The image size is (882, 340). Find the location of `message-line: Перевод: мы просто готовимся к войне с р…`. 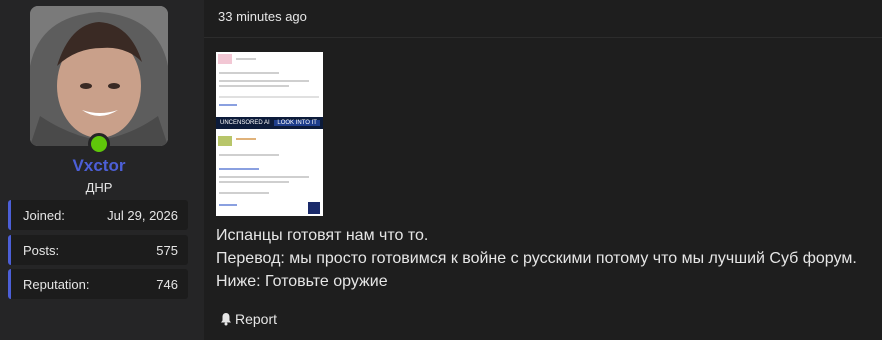

message-line: Перевод: мы просто готовимся к войне с р… is located at coordinates (536, 258).